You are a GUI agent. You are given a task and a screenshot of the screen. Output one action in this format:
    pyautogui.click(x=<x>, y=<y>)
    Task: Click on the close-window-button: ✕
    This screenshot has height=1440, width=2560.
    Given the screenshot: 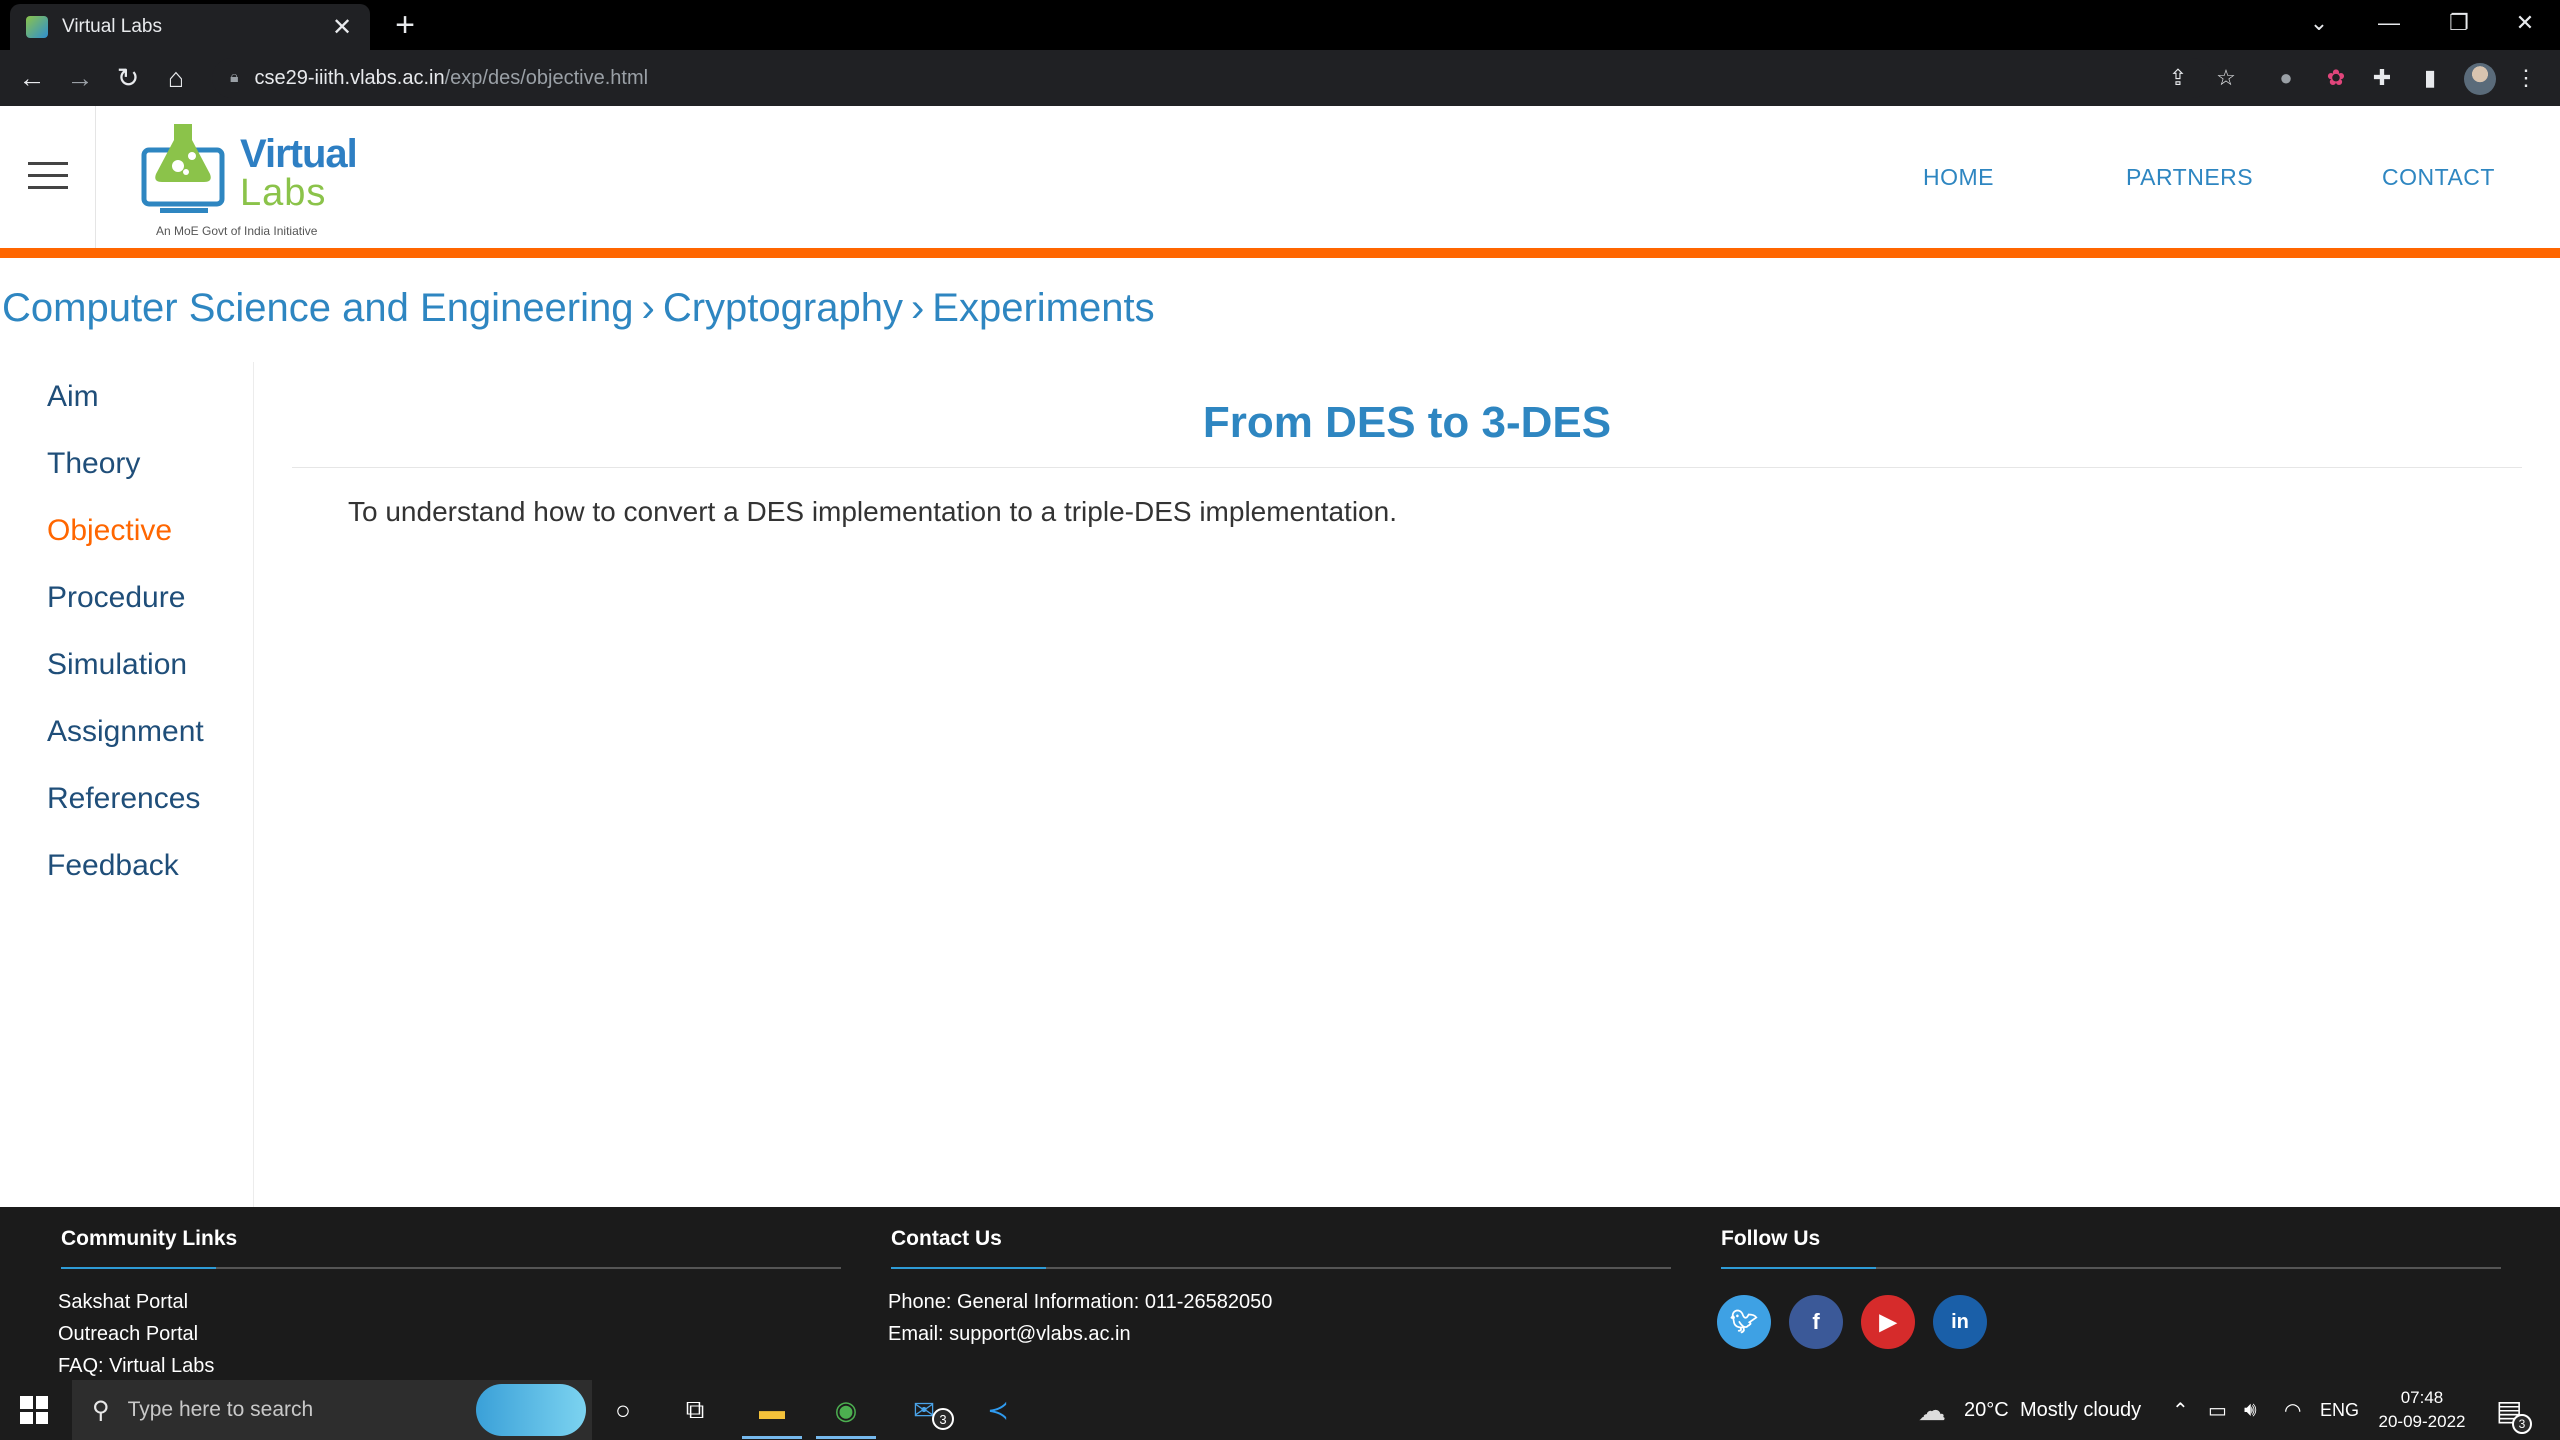 What is the action you would take?
    pyautogui.click(x=2525, y=23)
    